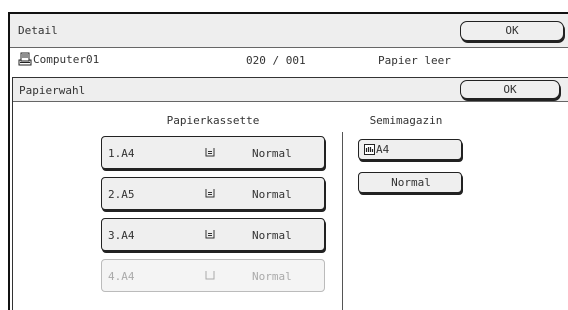  I want to click on tray-name: 4.A4, so click(121, 276).